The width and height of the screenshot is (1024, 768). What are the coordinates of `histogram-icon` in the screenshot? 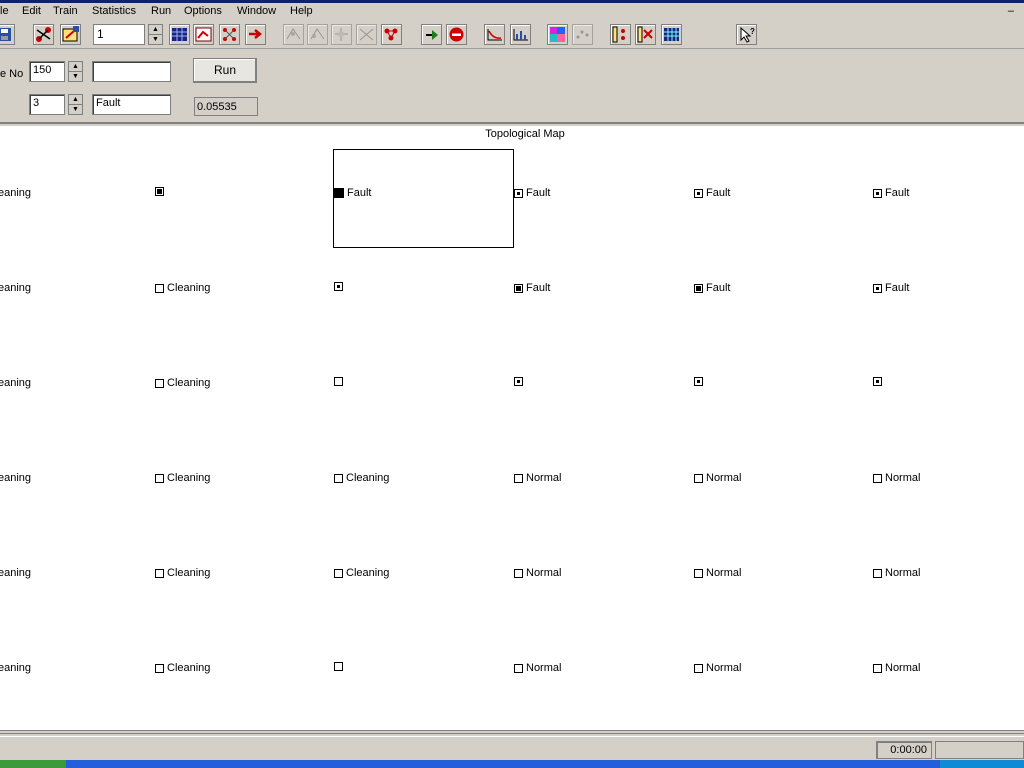 It's located at (520, 34).